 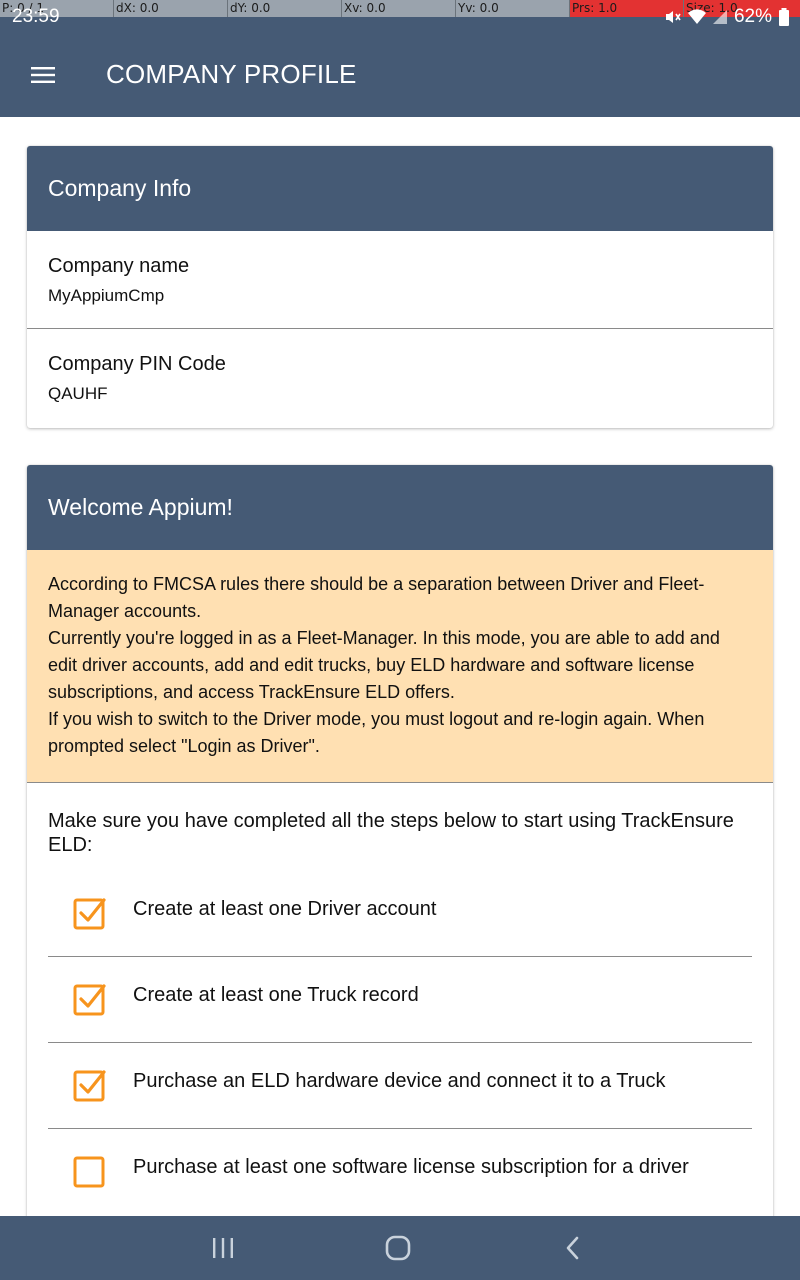 I want to click on recent-apps-icon, so click(x=223, y=1248).